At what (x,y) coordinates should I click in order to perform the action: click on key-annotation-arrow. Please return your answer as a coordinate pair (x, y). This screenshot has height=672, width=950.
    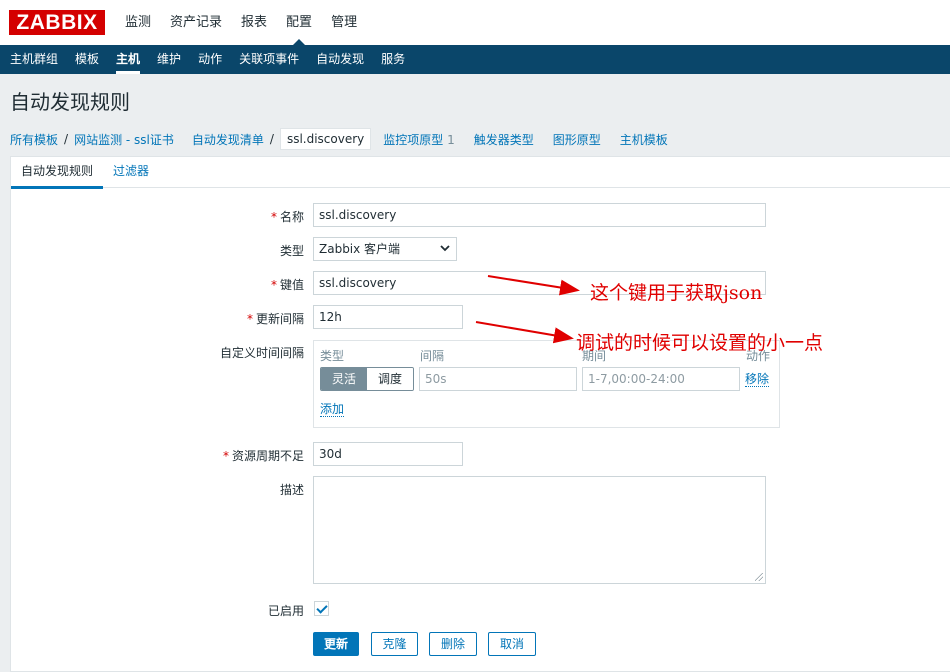
    Looking at the image, I should click on (533, 285).